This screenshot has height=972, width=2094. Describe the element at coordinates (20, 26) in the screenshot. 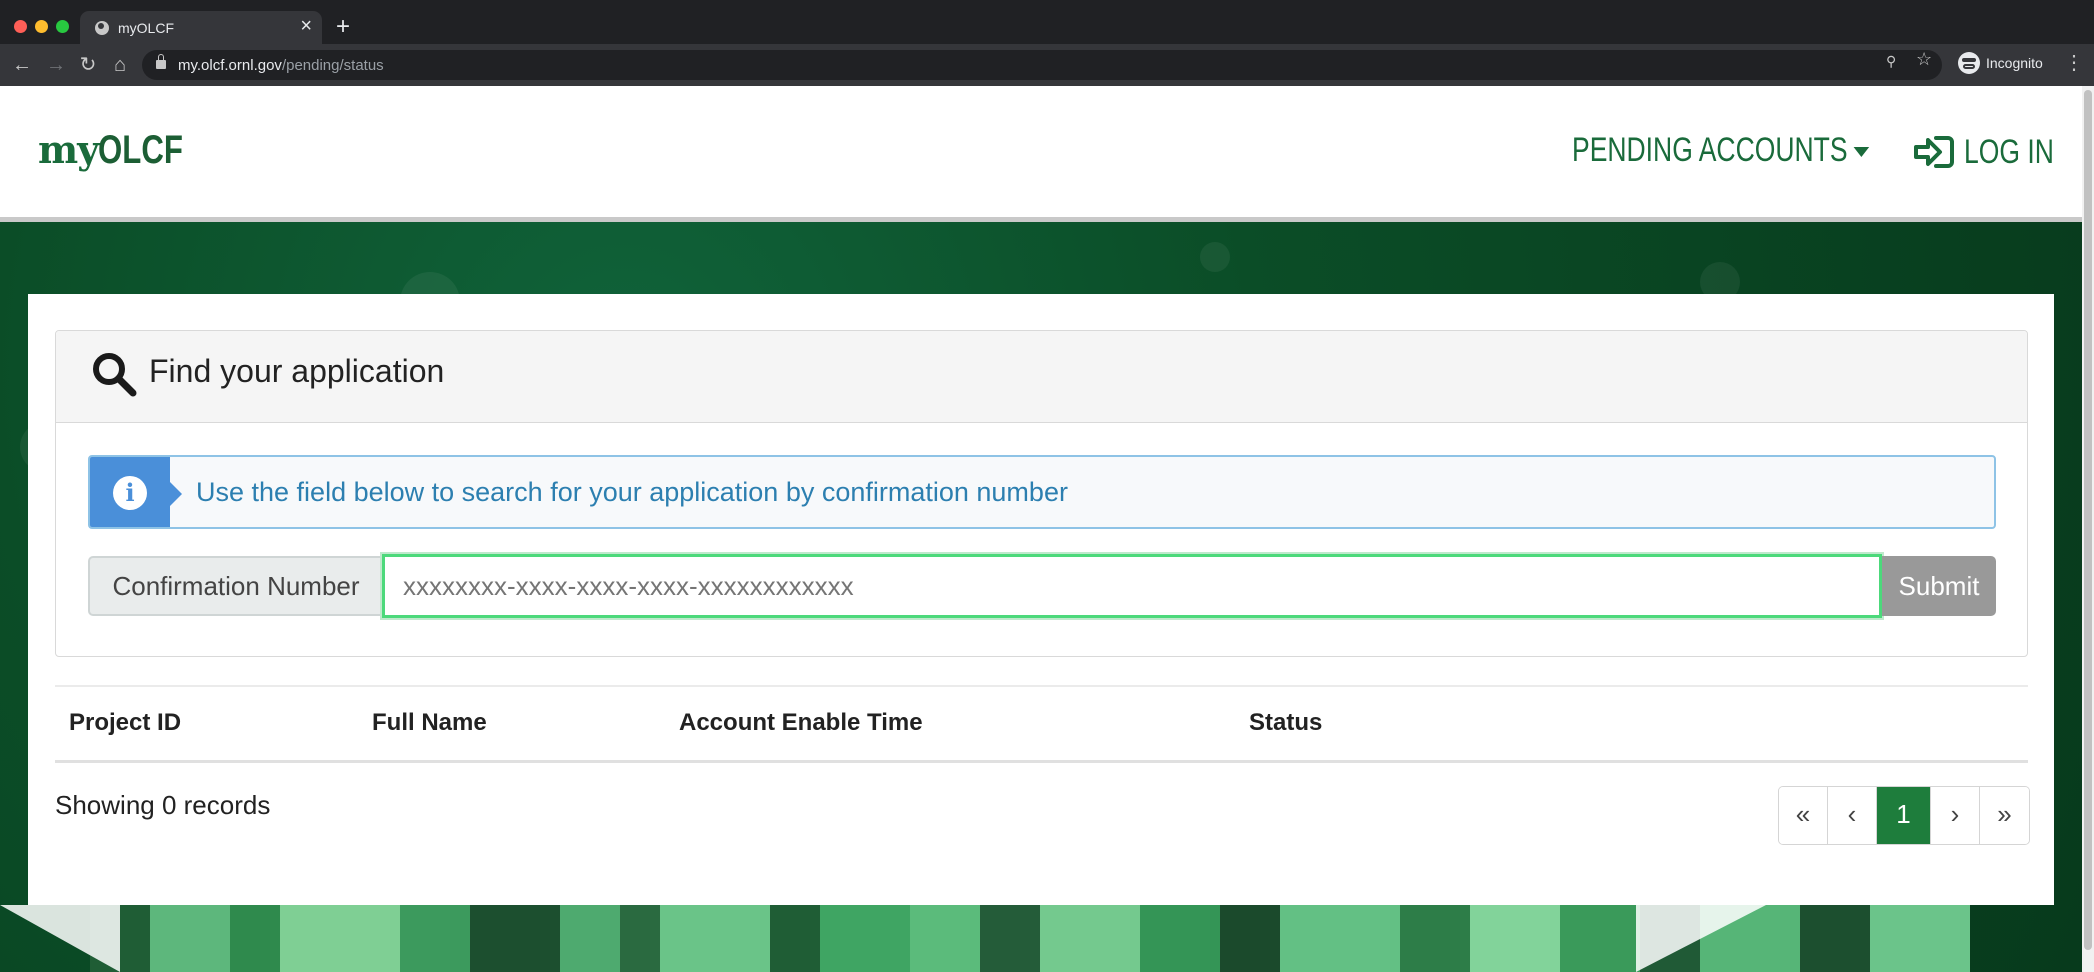

I see `close-window-button` at that location.